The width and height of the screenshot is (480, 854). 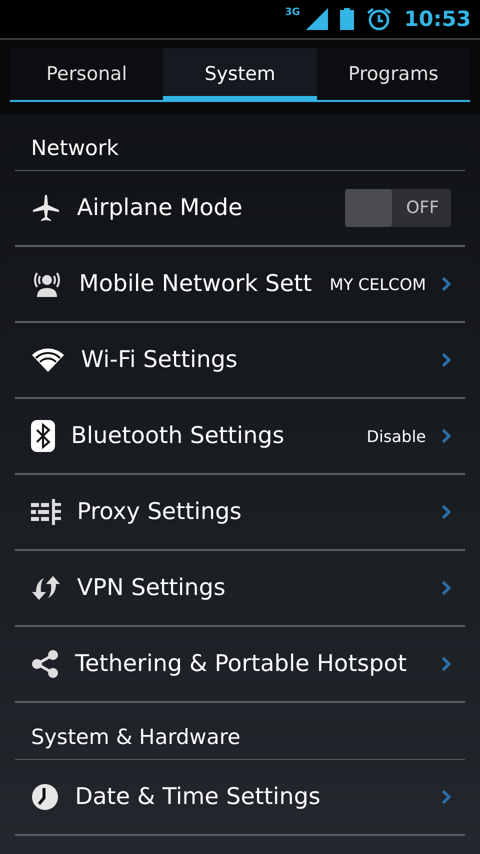 I want to click on battery-icon, so click(x=347, y=19).